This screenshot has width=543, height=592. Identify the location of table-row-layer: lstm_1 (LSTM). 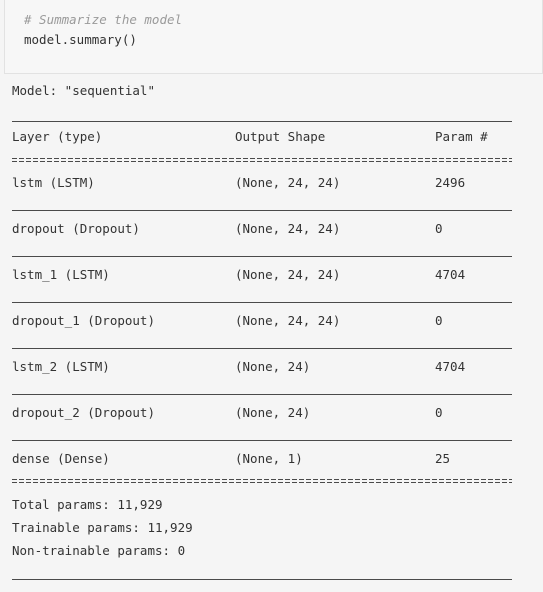
(61, 274).